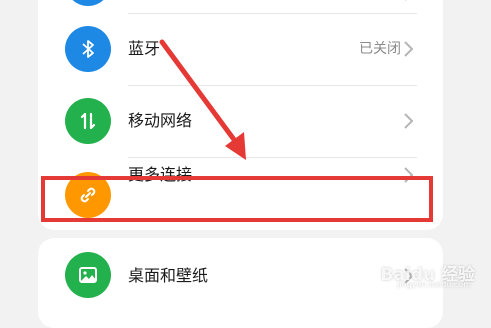 Image resolution: width=491 pixels, height=328 pixels. Describe the element at coordinates (428, 274) in the screenshot. I see `baidu-watermark: Baidu 经验 jingyan.baidu.com` at that location.